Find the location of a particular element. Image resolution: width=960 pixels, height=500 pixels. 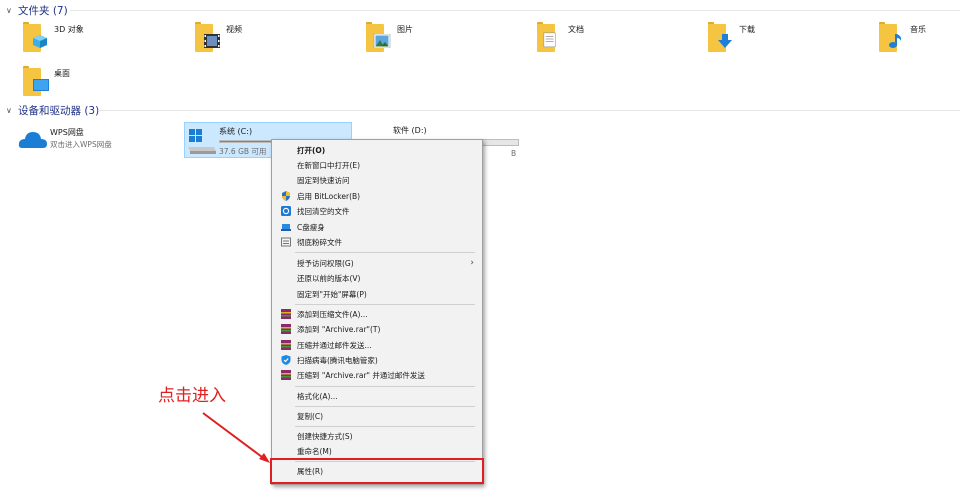

documents-folder-icon is located at coordinates (551, 37).